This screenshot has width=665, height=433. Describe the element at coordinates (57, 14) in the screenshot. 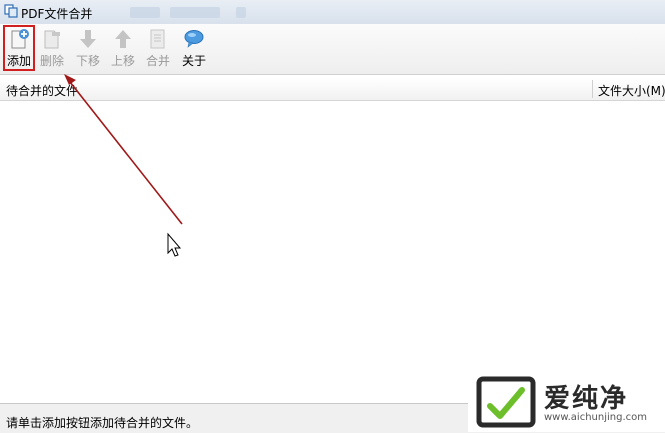

I see `window-title: PDF文件合并` at that location.